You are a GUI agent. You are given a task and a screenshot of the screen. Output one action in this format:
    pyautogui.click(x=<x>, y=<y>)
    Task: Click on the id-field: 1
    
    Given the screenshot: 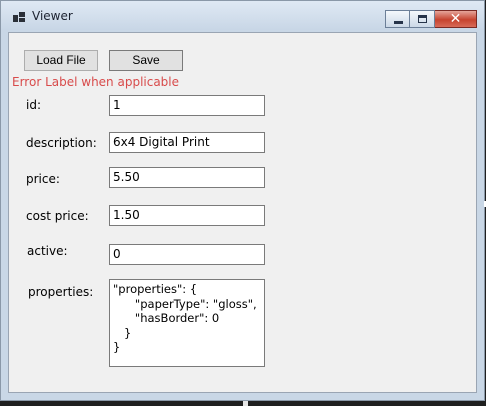 What is the action you would take?
    pyautogui.click(x=187, y=105)
    